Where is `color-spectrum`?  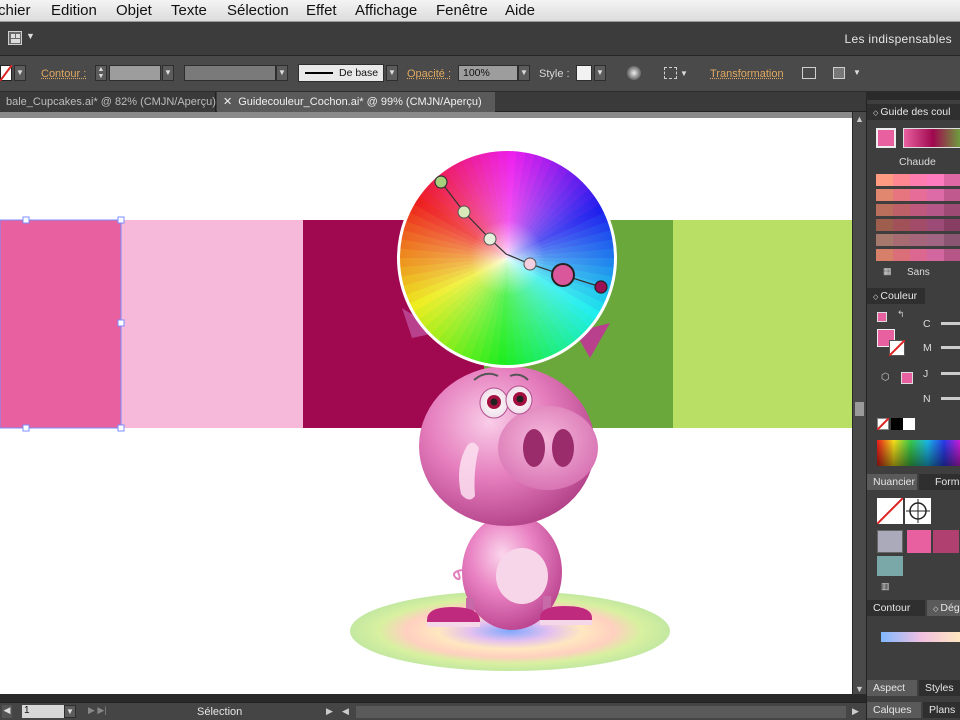 color-spectrum is located at coordinates (918, 453).